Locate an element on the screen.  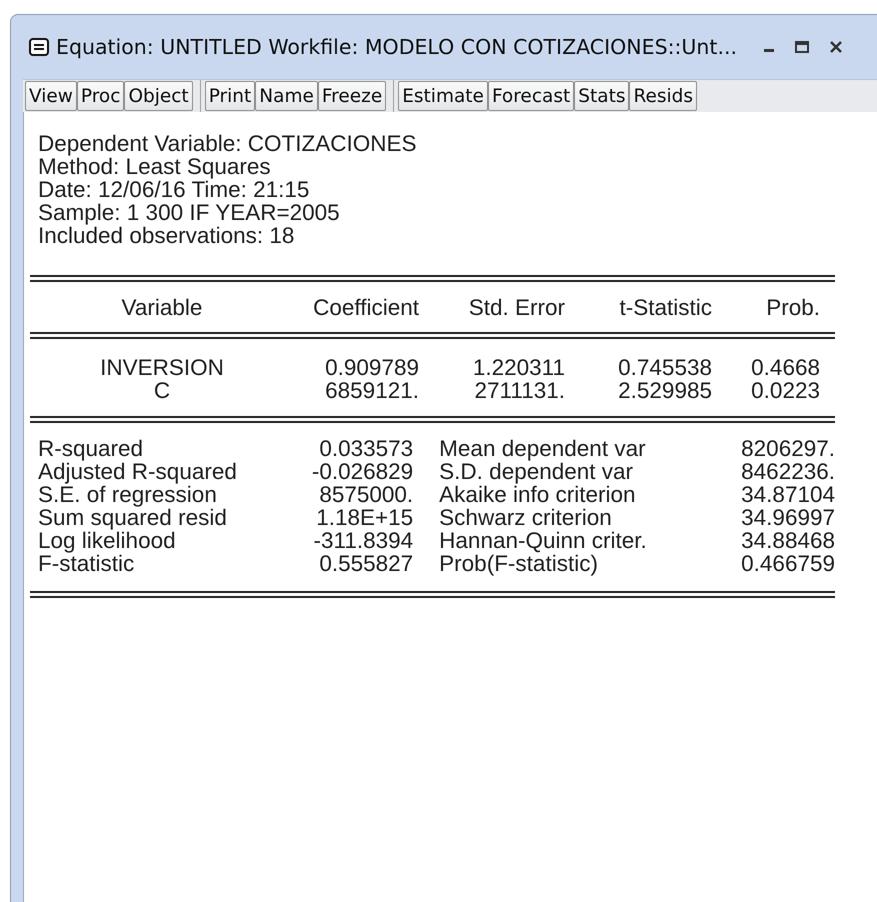
toolbar-button: Forecast is located at coordinates (531, 96).